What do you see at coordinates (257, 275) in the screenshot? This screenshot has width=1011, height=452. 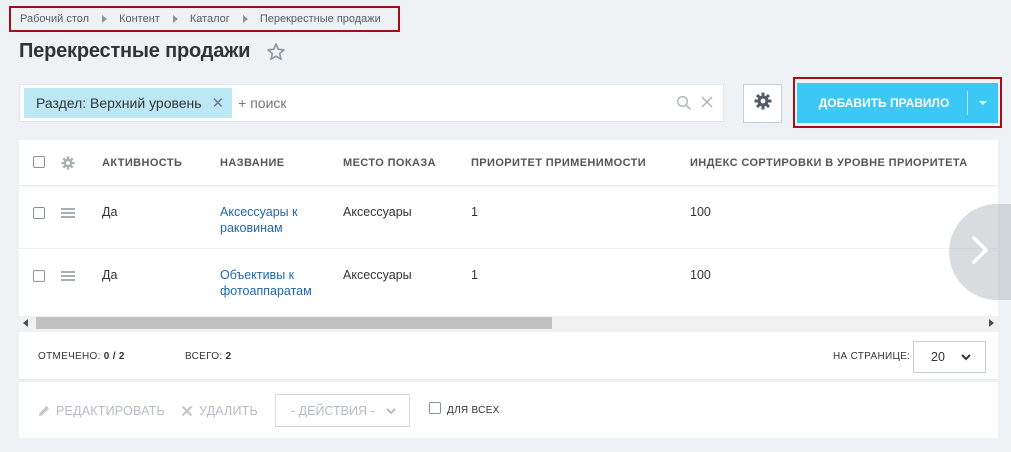 I see `cell-name-line: Объективы к` at bounding box center [257, 275].